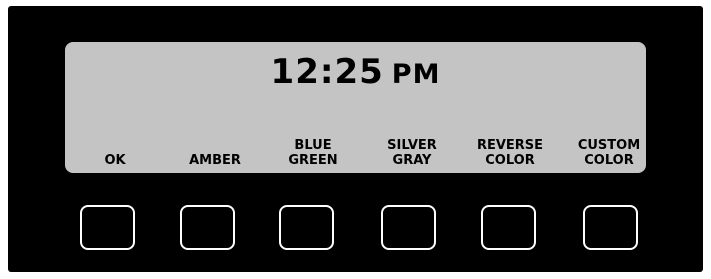 This screenshot has width=711, height=279. What do you see at coordinates (313, 145) in the screenshot?
I see `softkey-label-line1: BLUE` at bounding box center [313, 145].